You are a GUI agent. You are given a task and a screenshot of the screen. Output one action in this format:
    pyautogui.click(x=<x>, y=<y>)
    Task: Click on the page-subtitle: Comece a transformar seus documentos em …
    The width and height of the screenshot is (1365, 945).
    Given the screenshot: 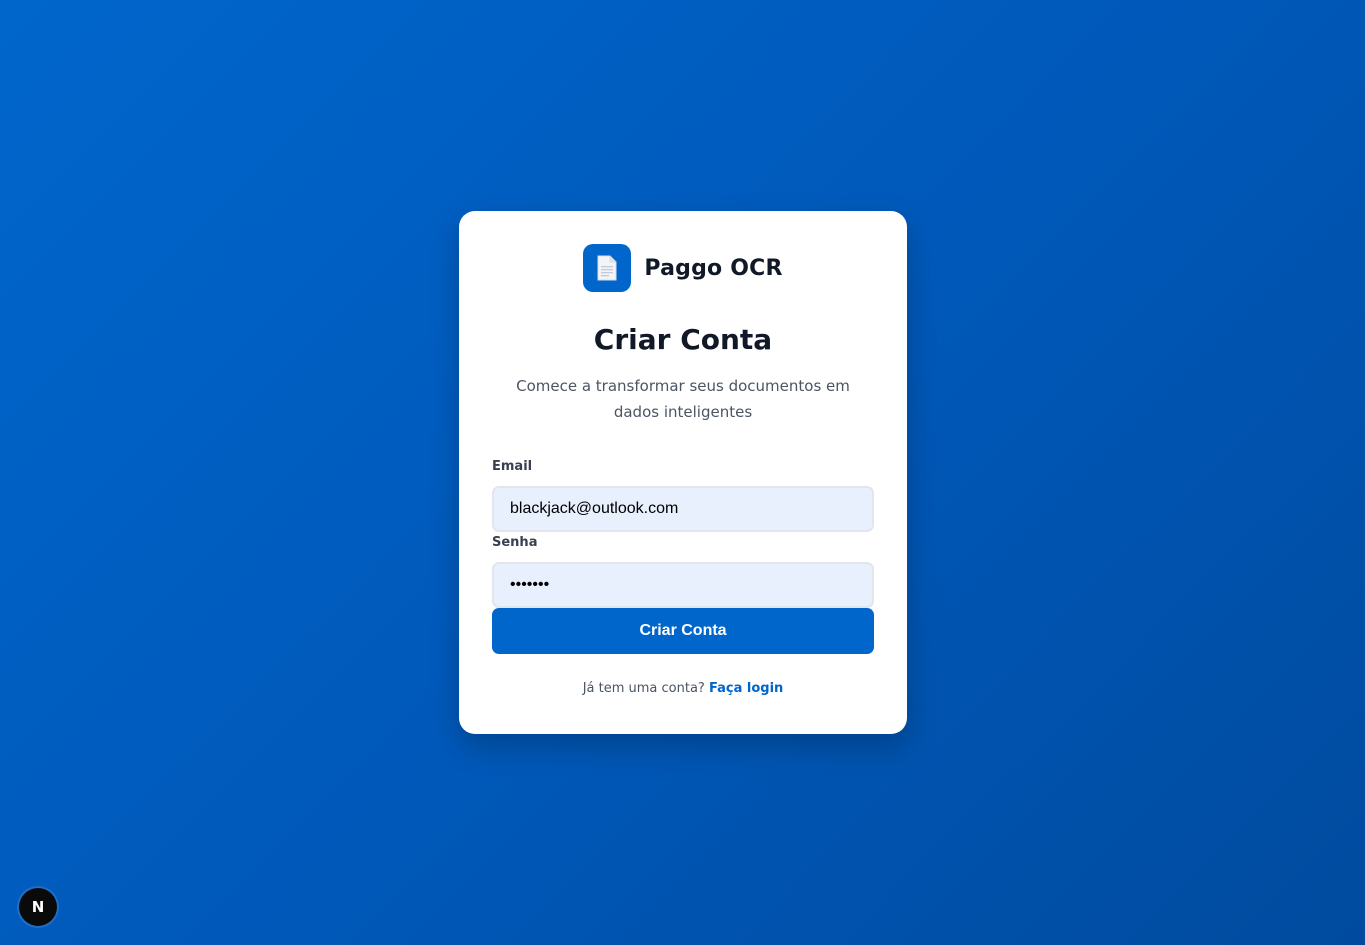 What is the action you would take?
    pyautogui.click(x=683, y=399)
    